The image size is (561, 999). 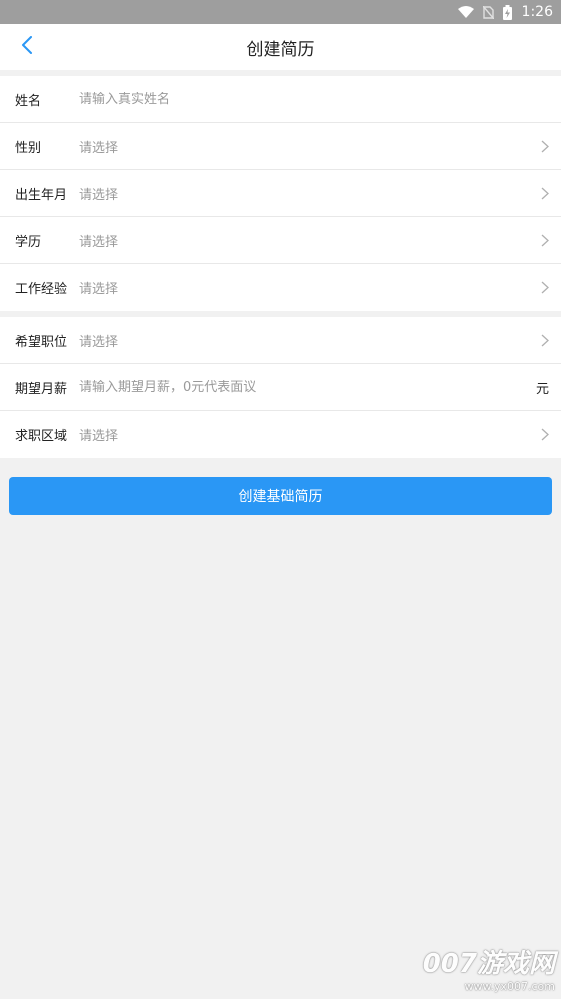 I want to click on job-intention-group: 希望职位 请选择 期望月薪 元 求职区域 请选择, so click(x=280, y=387).